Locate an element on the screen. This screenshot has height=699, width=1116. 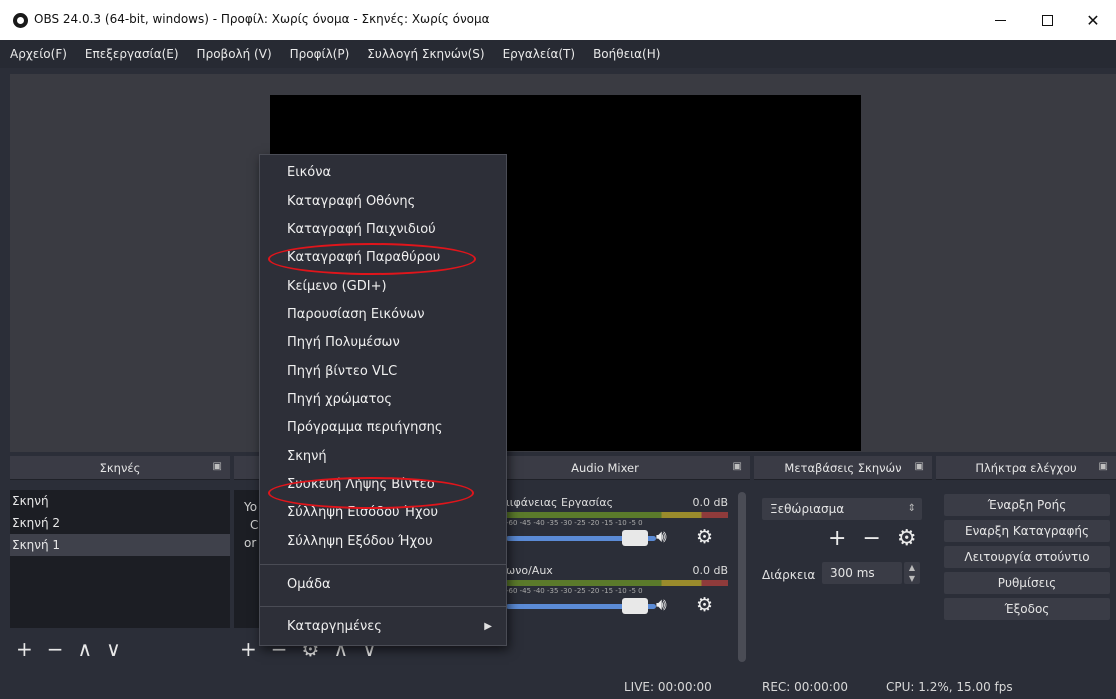
controls-title: Πλήκτρα ελέγχου is located at coordinates (1026, 467).